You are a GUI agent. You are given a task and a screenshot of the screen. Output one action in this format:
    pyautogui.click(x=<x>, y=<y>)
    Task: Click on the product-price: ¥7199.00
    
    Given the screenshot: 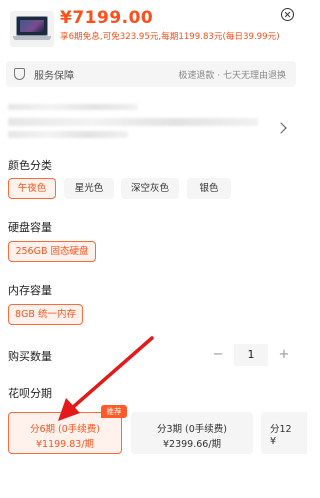 What is the action you would take?
    pyautogui.click(x=107, y=18)
    